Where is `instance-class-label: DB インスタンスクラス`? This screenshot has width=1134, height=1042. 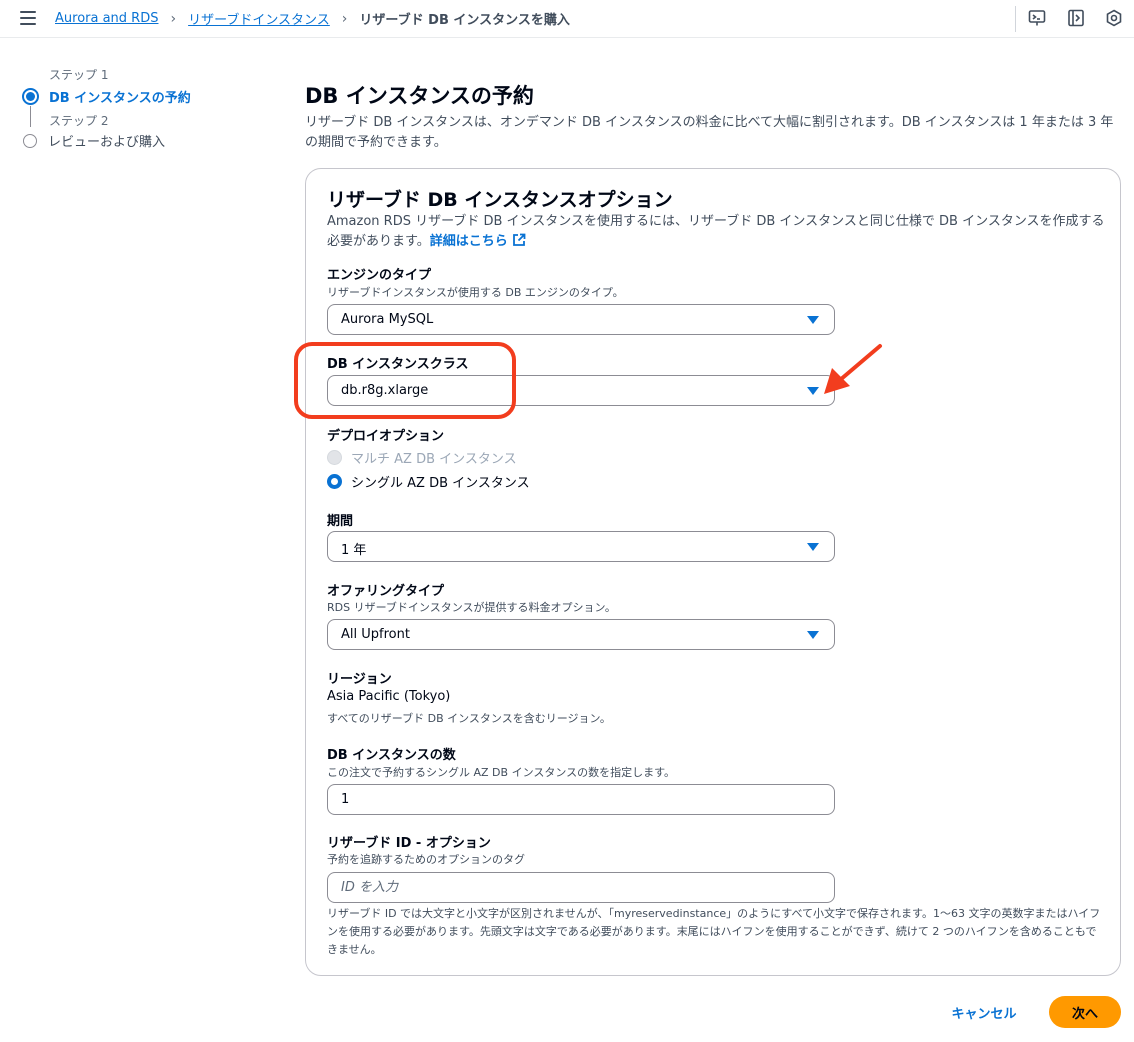 instance-class-label: DB インスタンスクラス is located at coordinates (398, 364).